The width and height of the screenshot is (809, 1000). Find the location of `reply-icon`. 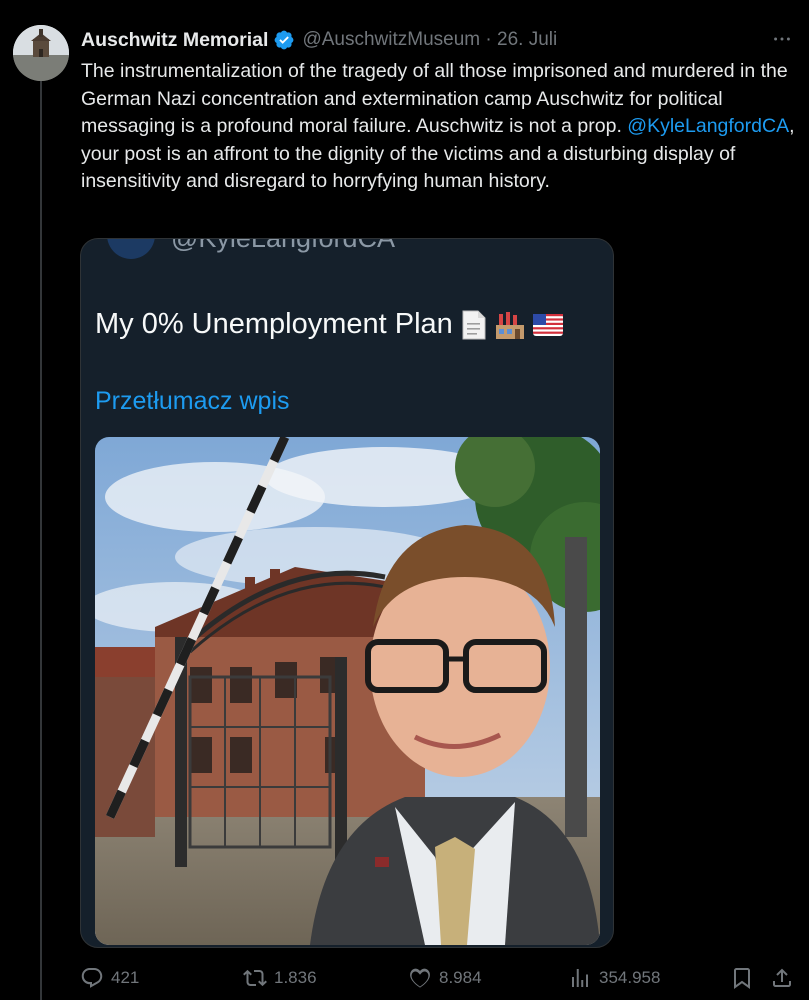

reply-icon is located at coordinates (92, 978).